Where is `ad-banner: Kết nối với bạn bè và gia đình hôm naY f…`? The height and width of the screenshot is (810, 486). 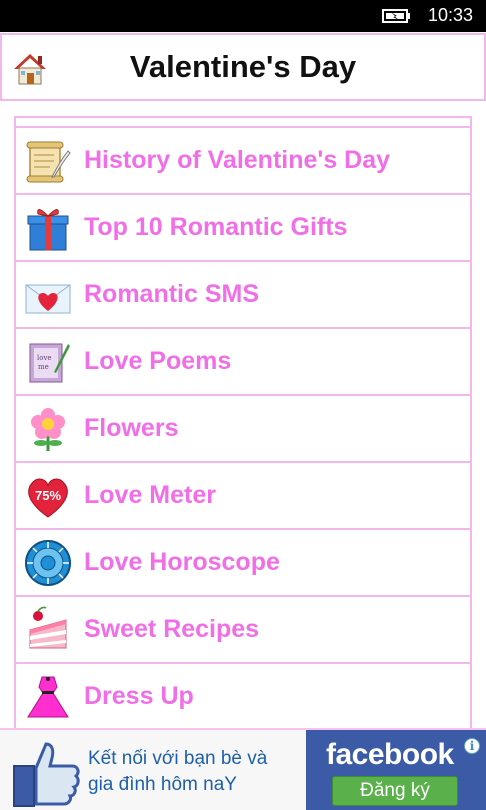
ad-banner: Kết nối với bạn bè và gia đình hôm naY f… is located at coordinates (243, 769).